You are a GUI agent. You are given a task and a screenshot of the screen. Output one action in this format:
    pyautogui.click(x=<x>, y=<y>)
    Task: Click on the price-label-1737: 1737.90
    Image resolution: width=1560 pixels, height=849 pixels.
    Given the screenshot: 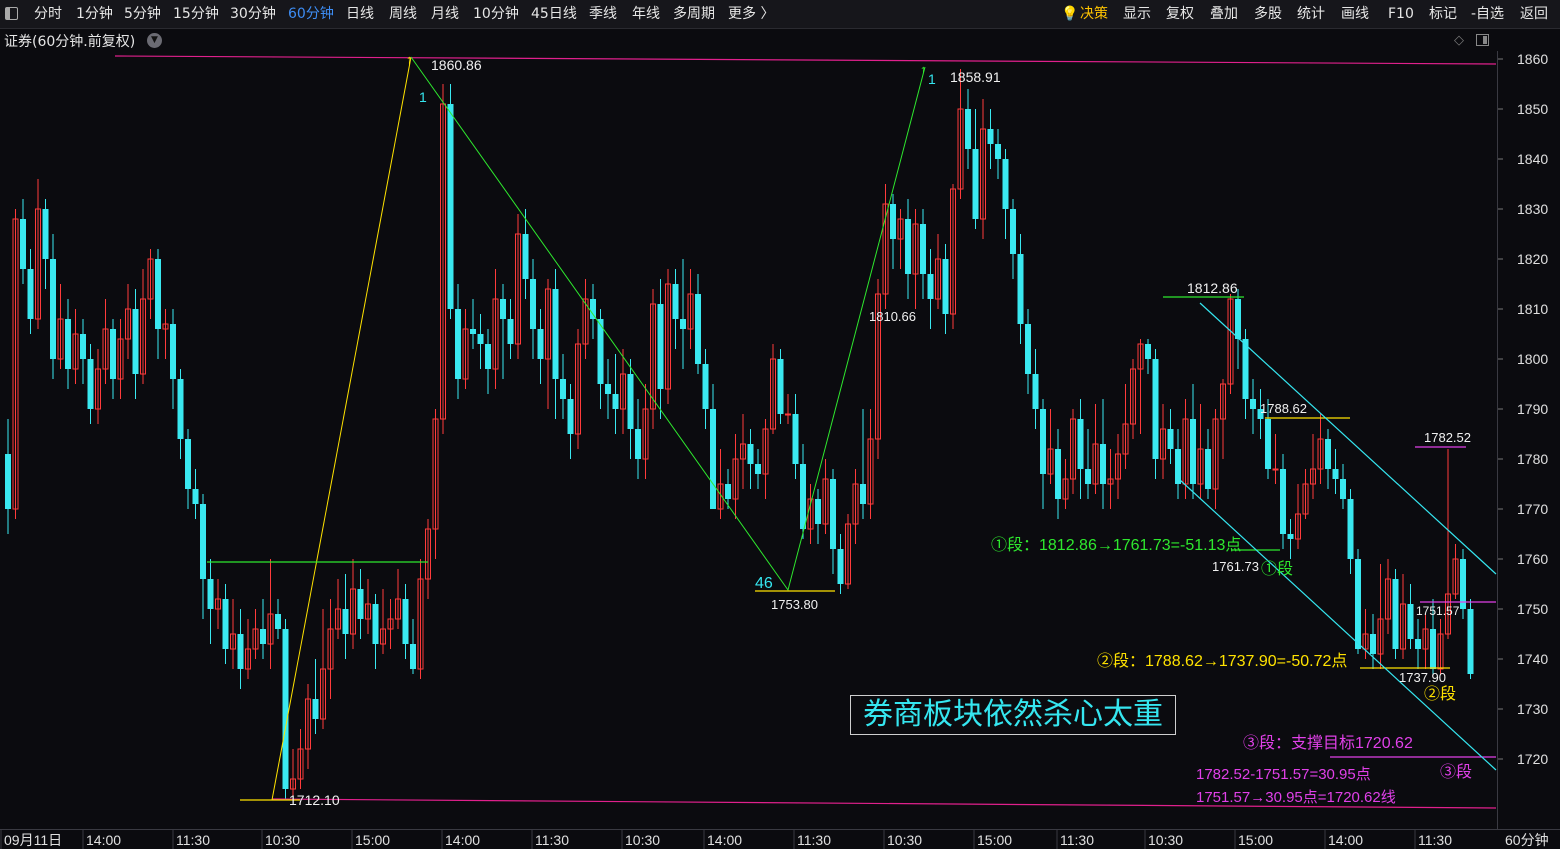 What is the action you would take?
    pyautogui.click(x=1422, y=677)
    